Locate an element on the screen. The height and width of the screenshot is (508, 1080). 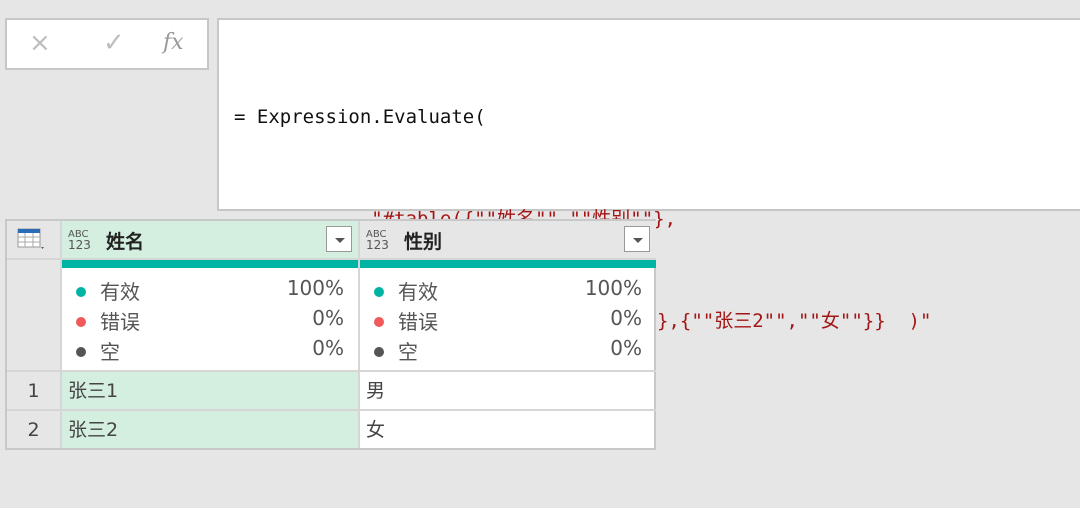
column-name: 姓名 is located at coordinates (125, 242).